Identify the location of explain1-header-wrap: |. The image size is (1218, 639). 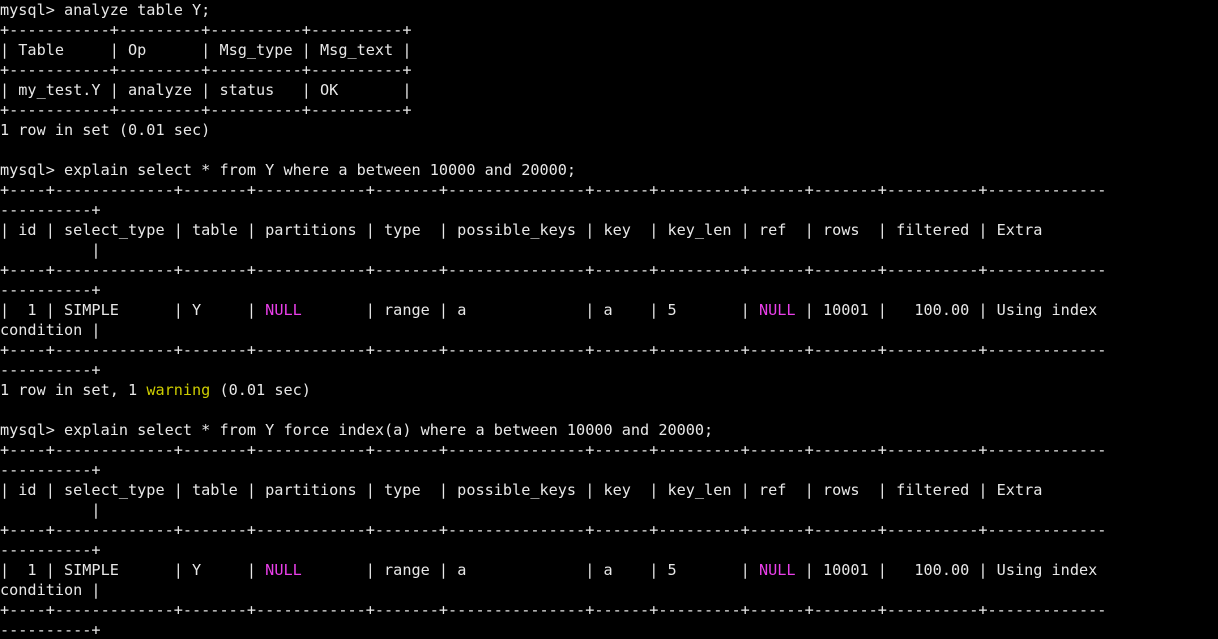
(609, 250).